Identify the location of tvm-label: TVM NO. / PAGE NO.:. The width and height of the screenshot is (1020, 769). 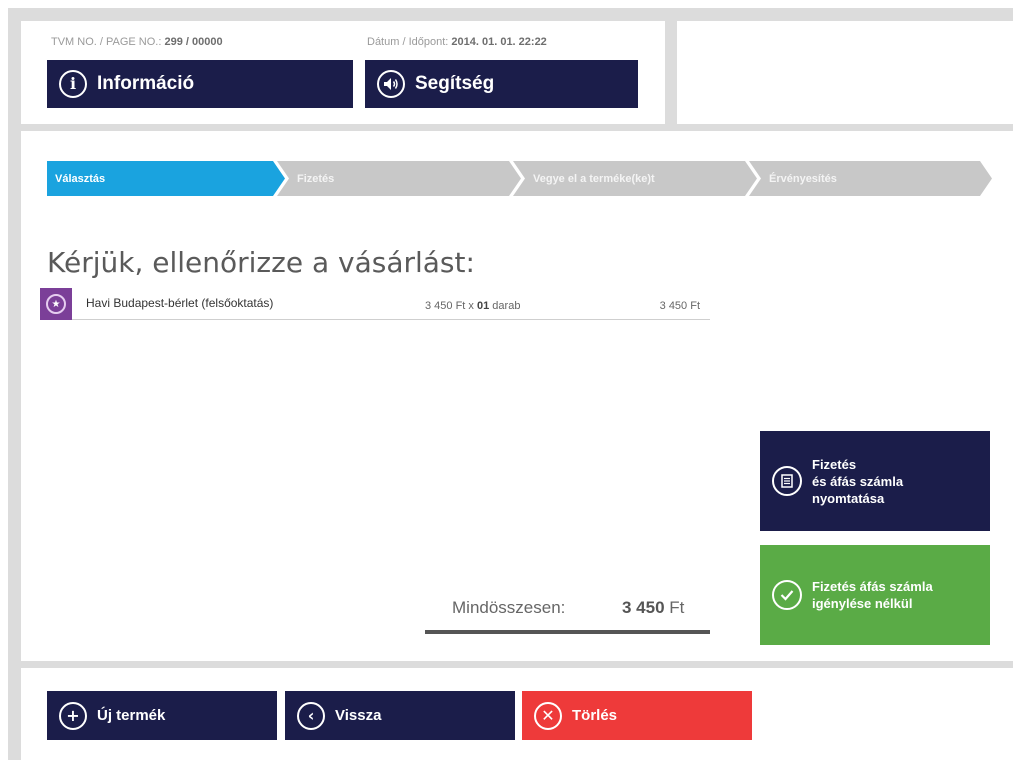
(106, 42).